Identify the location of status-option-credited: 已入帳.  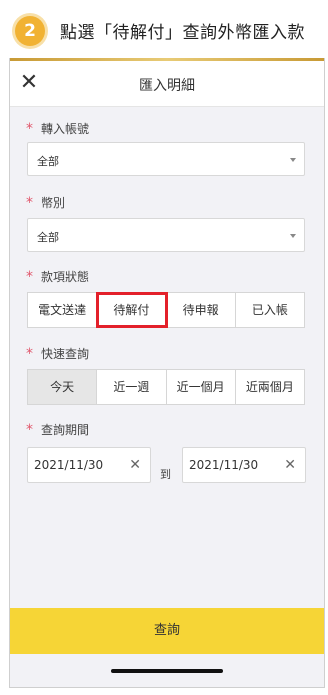
(270, 310).